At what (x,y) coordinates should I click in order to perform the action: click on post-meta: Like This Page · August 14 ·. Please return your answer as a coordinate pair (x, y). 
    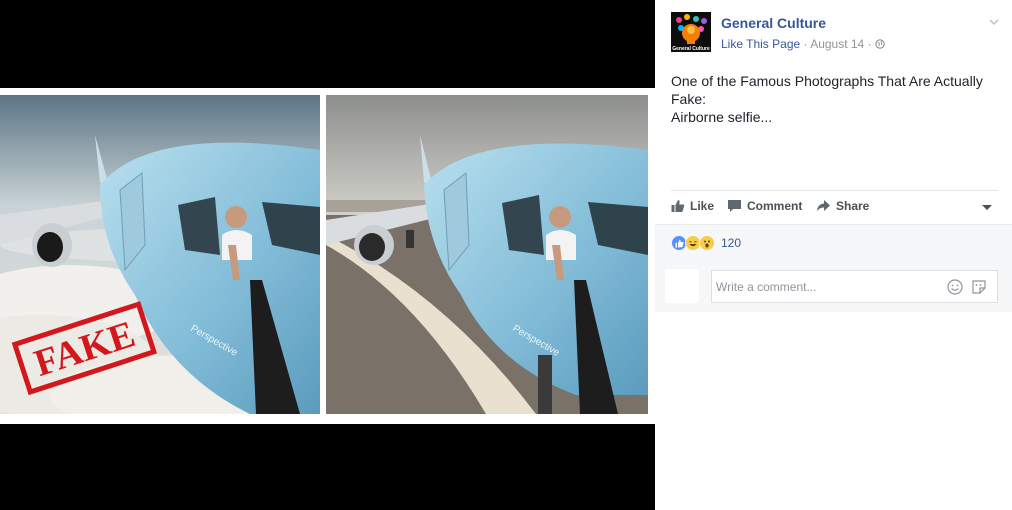
    Looking at the image, I should click on (803, 44).